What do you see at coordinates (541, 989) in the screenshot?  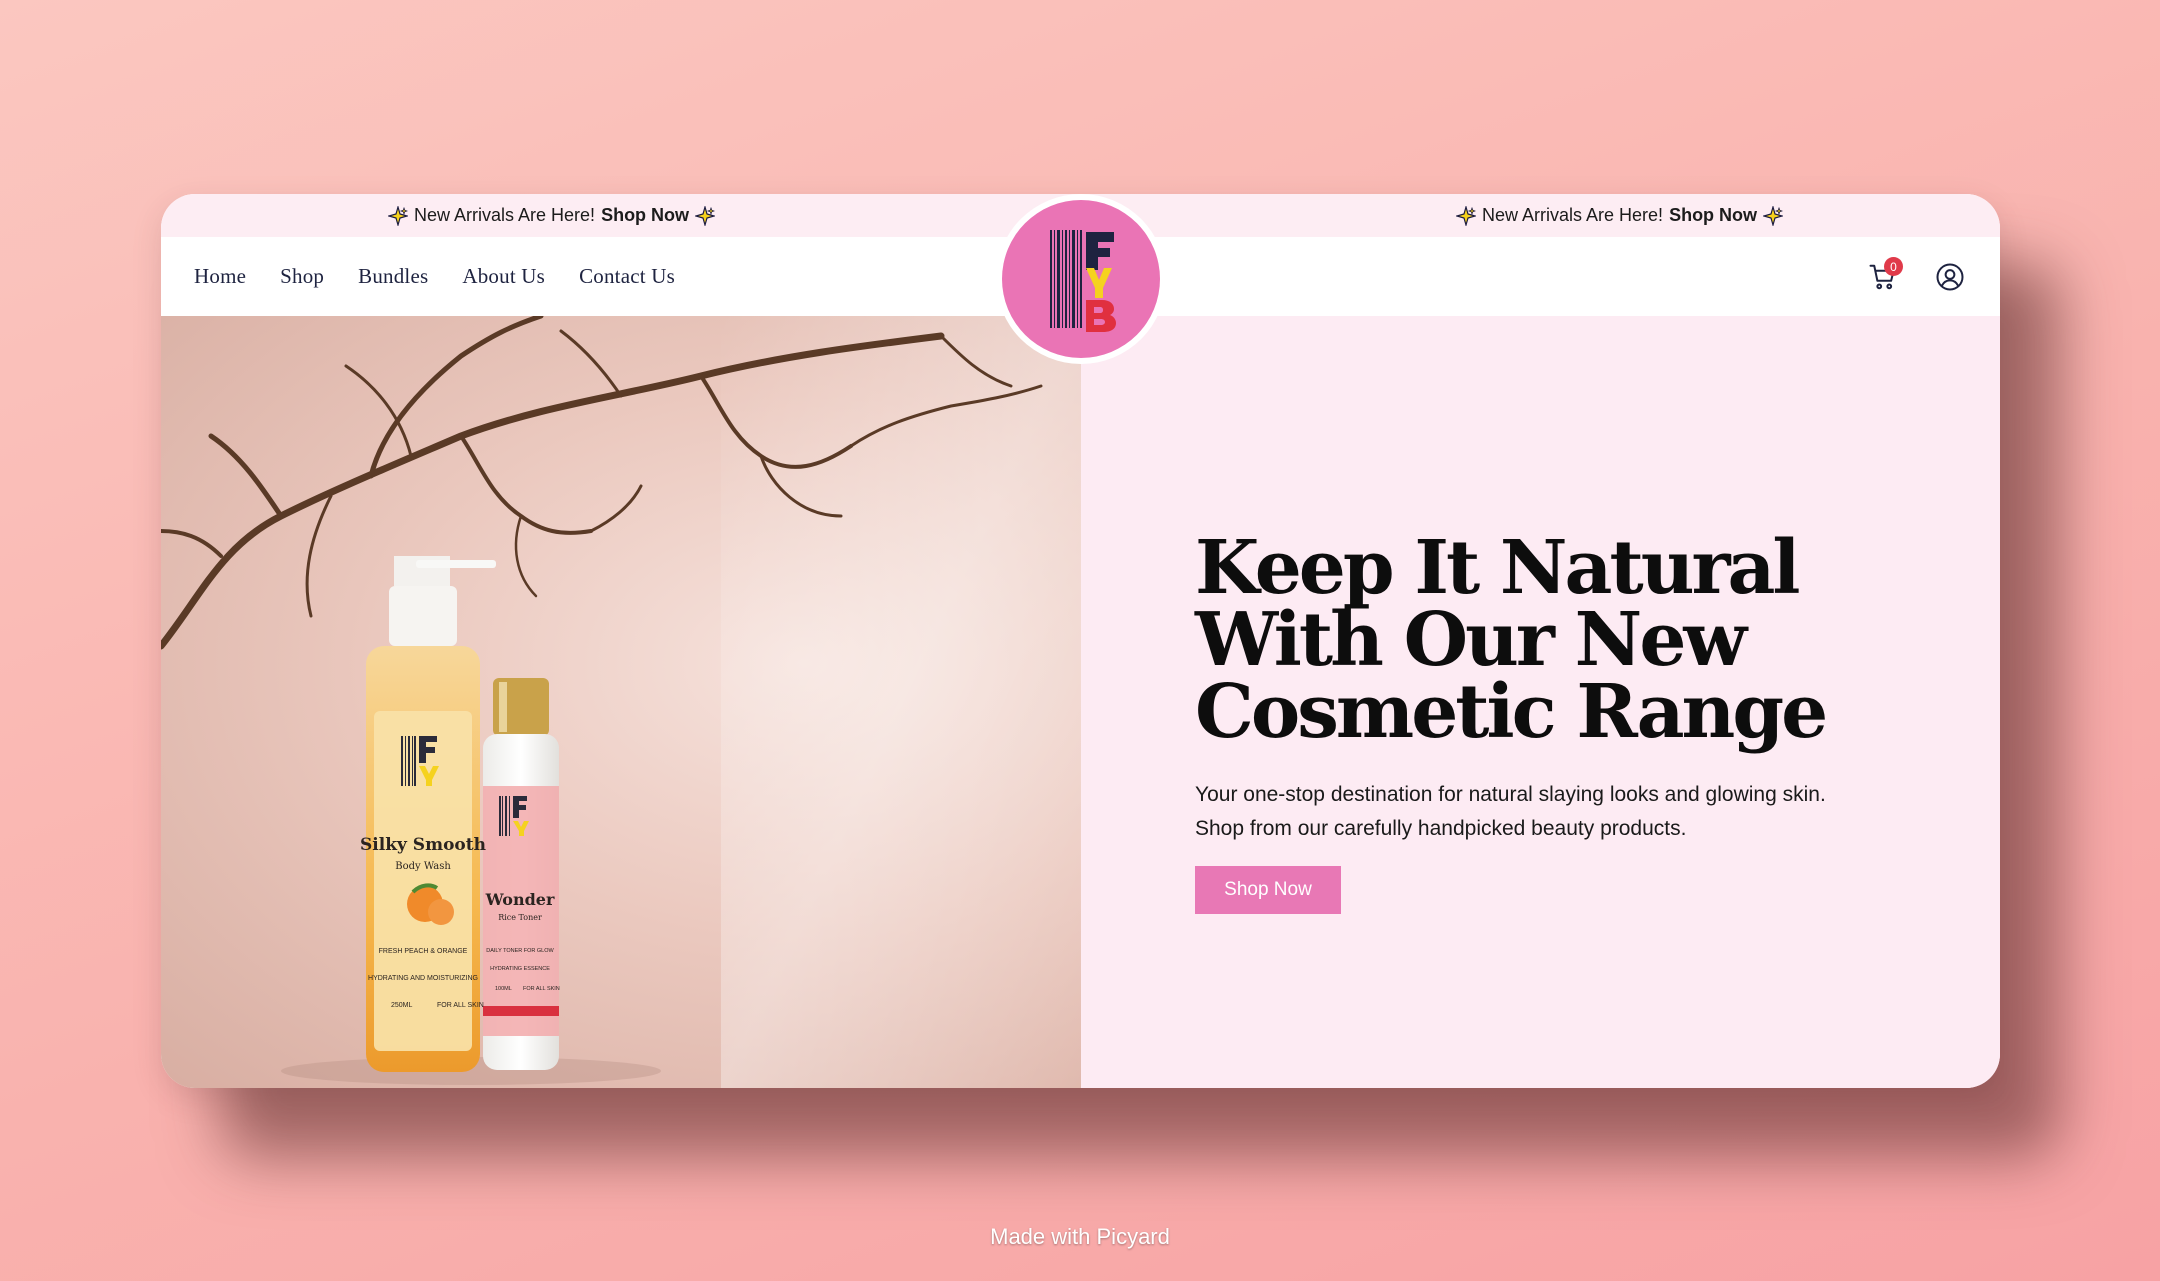 I see `bottle2-skin: FOR ALL SKIN` at bounding box center [541, 989].